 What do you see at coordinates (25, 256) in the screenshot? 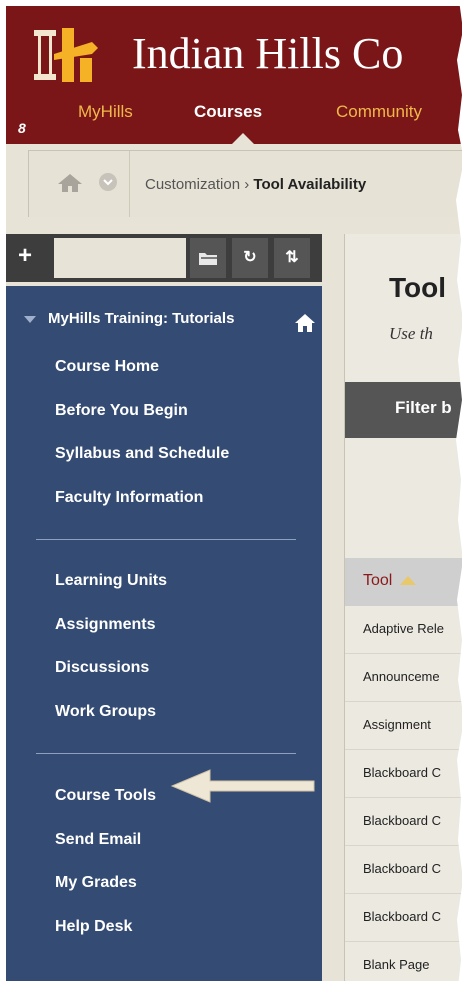
I see `plus-icon: +` at bounding box center [25, 256].